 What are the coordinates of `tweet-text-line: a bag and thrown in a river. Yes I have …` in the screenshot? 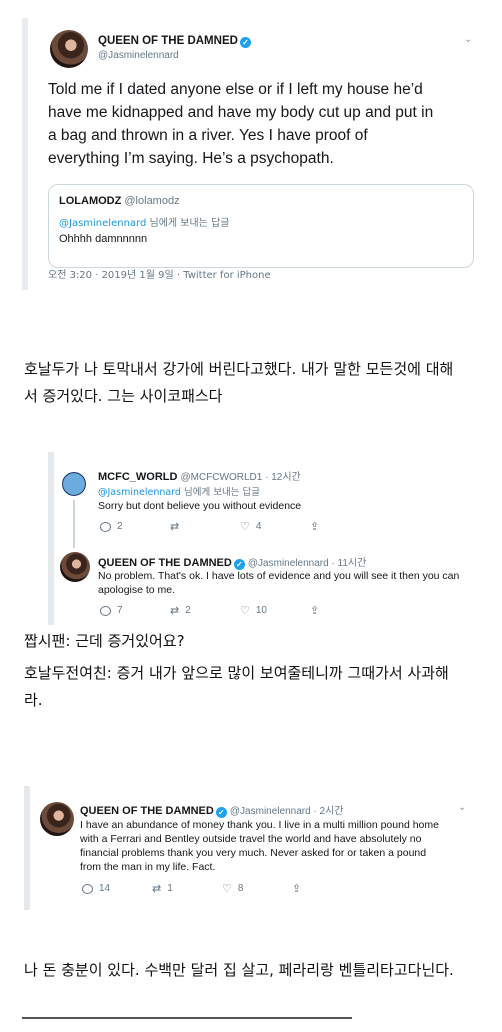 It's located at (208, 135).